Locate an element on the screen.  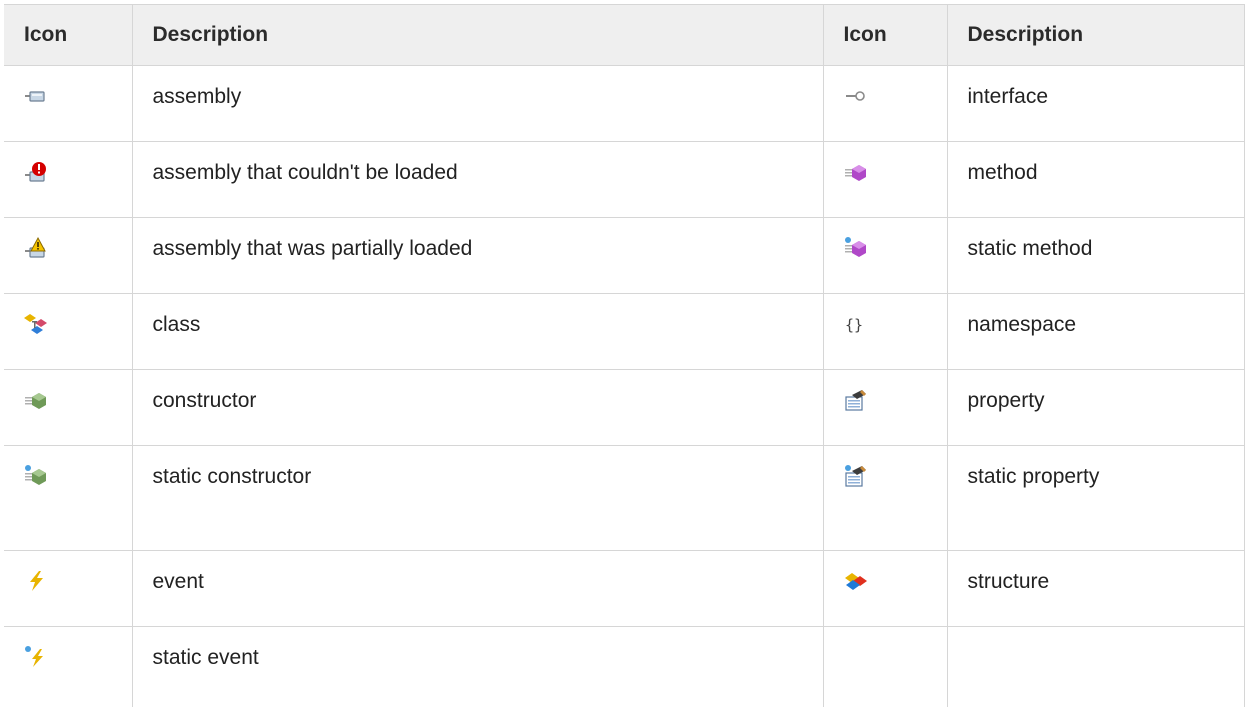
table-row: assembly that couldn't be loaded method is located at coordinates (624, 179).